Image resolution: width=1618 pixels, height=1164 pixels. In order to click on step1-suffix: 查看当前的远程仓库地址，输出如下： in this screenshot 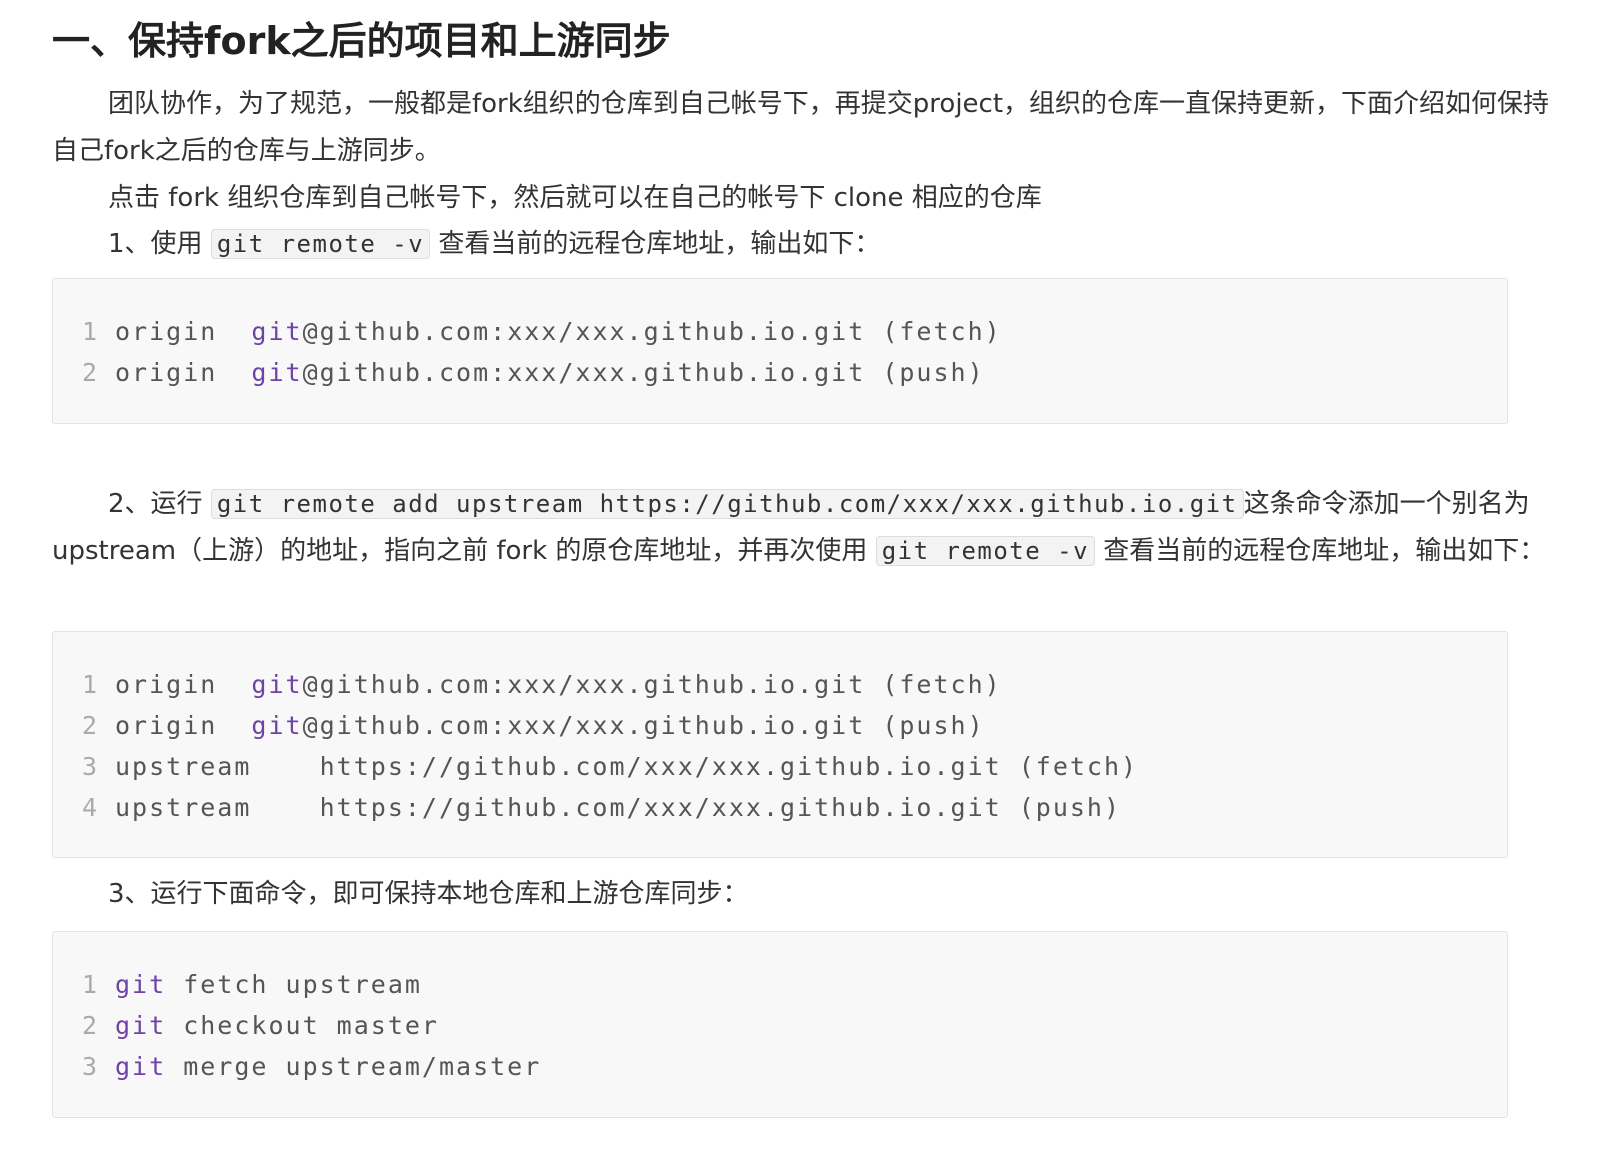, I will do `click(655, 244)`.